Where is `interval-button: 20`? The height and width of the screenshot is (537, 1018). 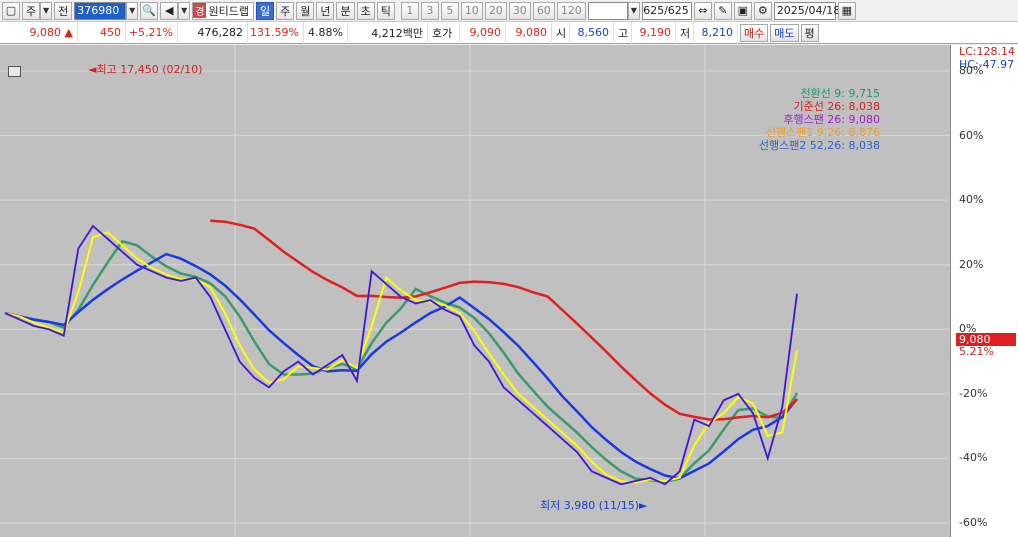 interval-button: 20 is located at coordinates (495, 10).